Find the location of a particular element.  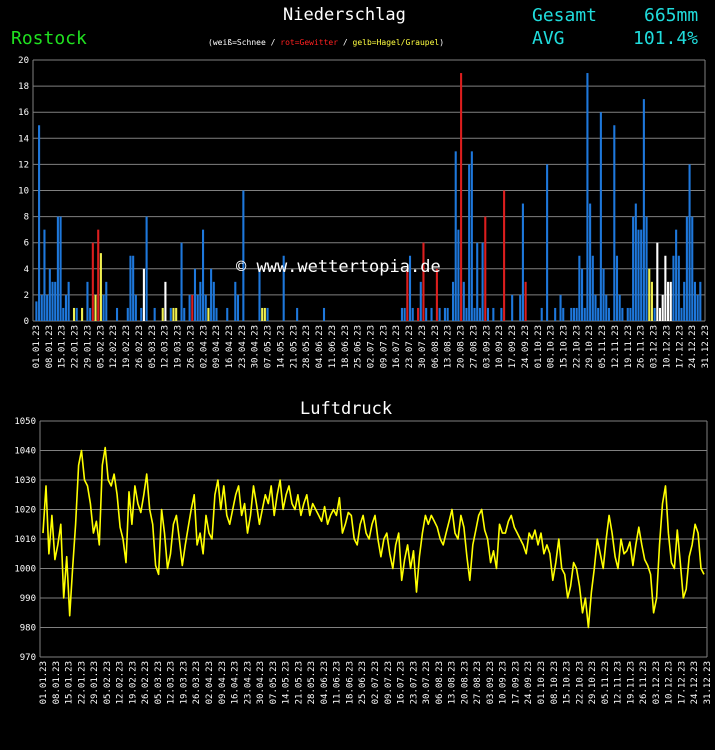

pressure-y-tick-label: 1020 is located at coordinates (25, 511).